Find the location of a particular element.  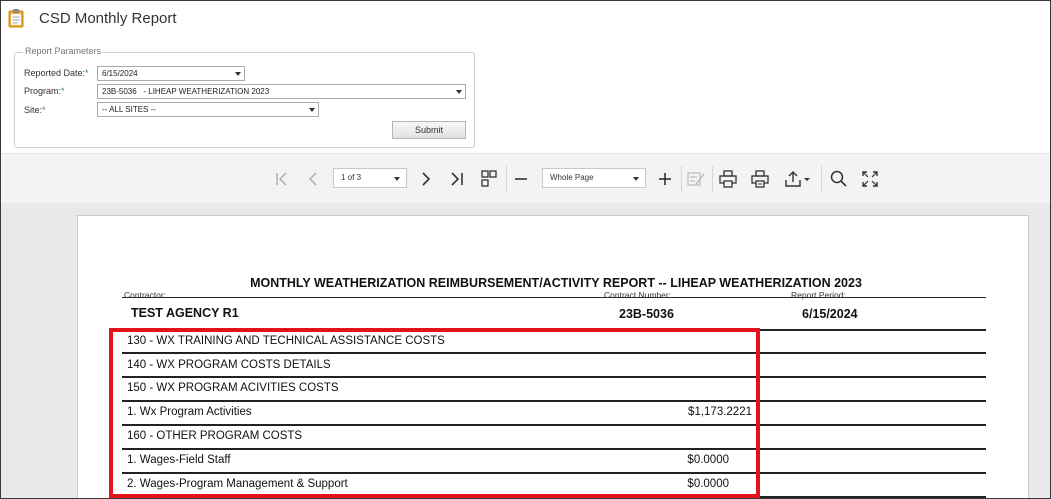

list-item: 150 - WX PROGRAM ACIVITIES COSTS is located at coordinates (233, 388).